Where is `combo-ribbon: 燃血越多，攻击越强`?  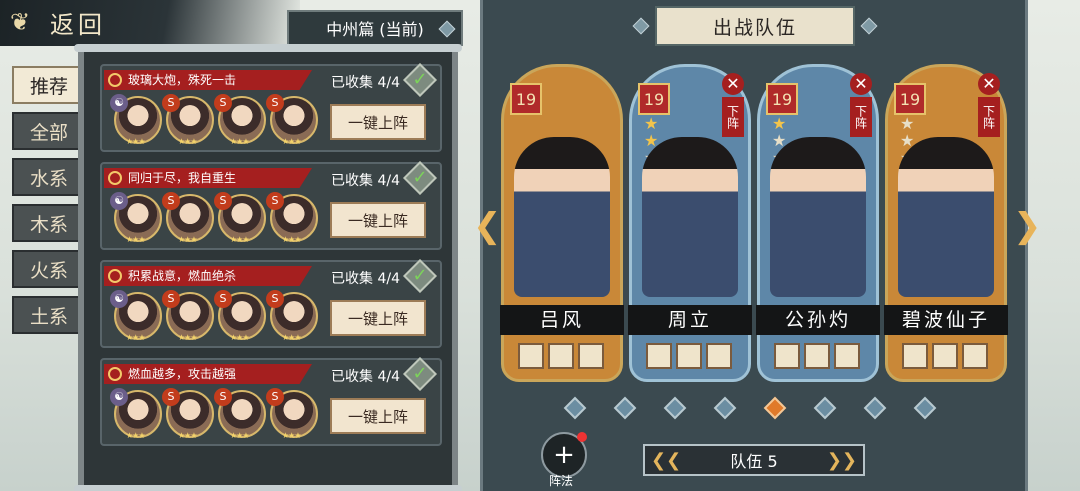
combo-ribbon: 燃血越多，攻击越强 is located at coordinates (208, 374).